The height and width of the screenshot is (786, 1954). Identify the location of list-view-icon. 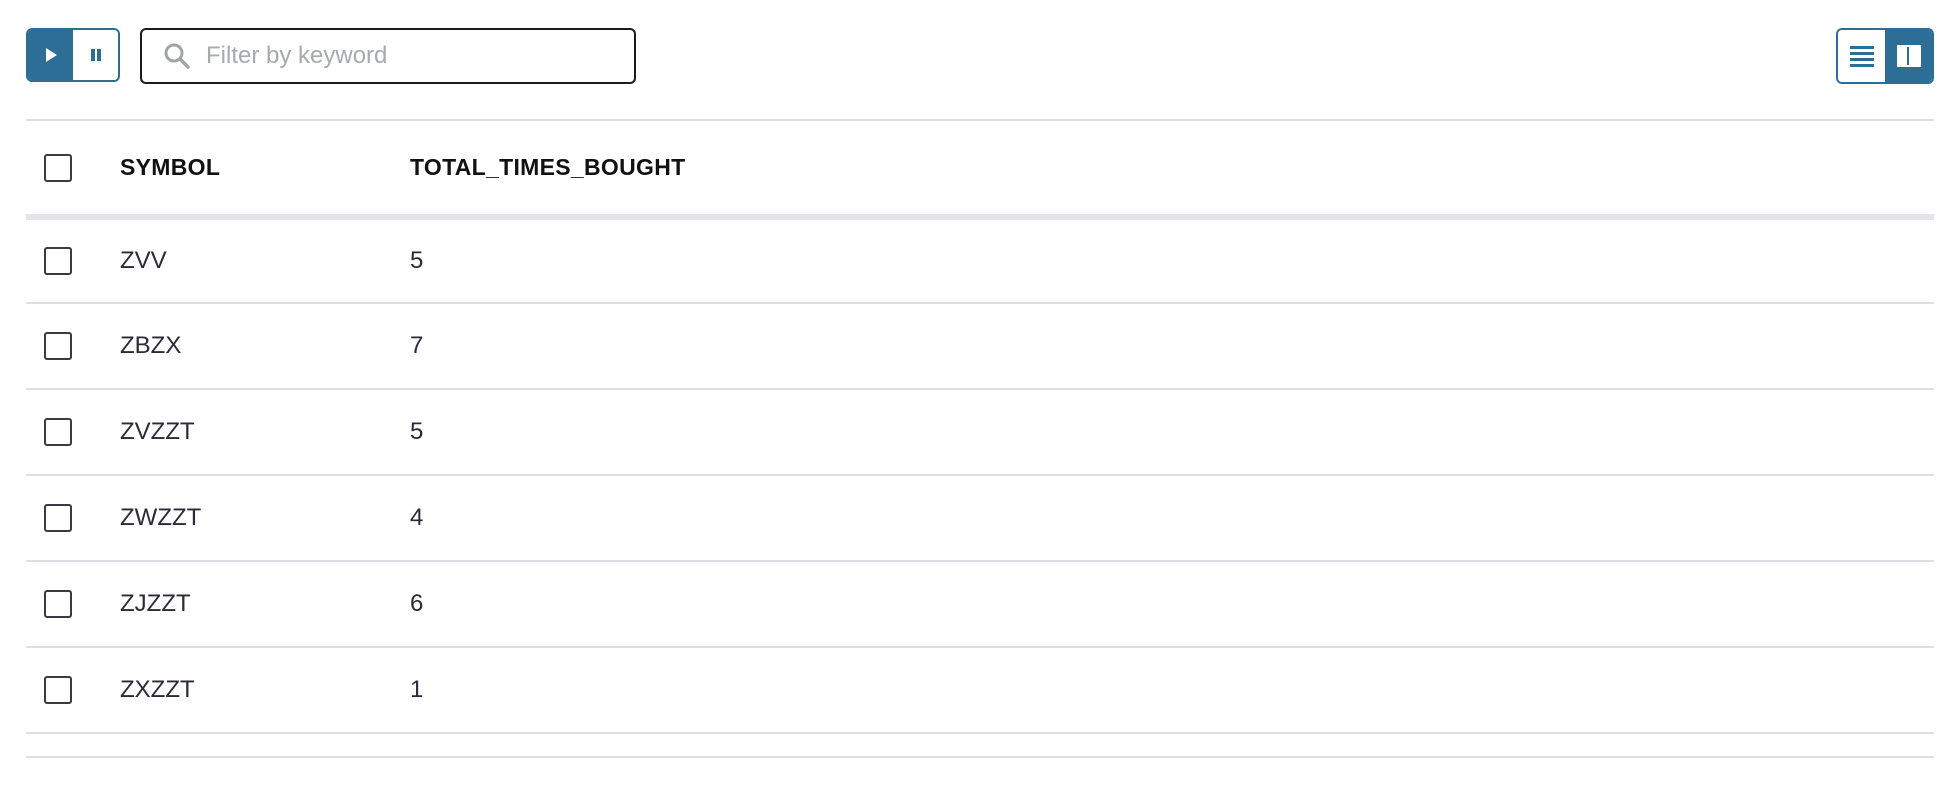
(1861, 56).